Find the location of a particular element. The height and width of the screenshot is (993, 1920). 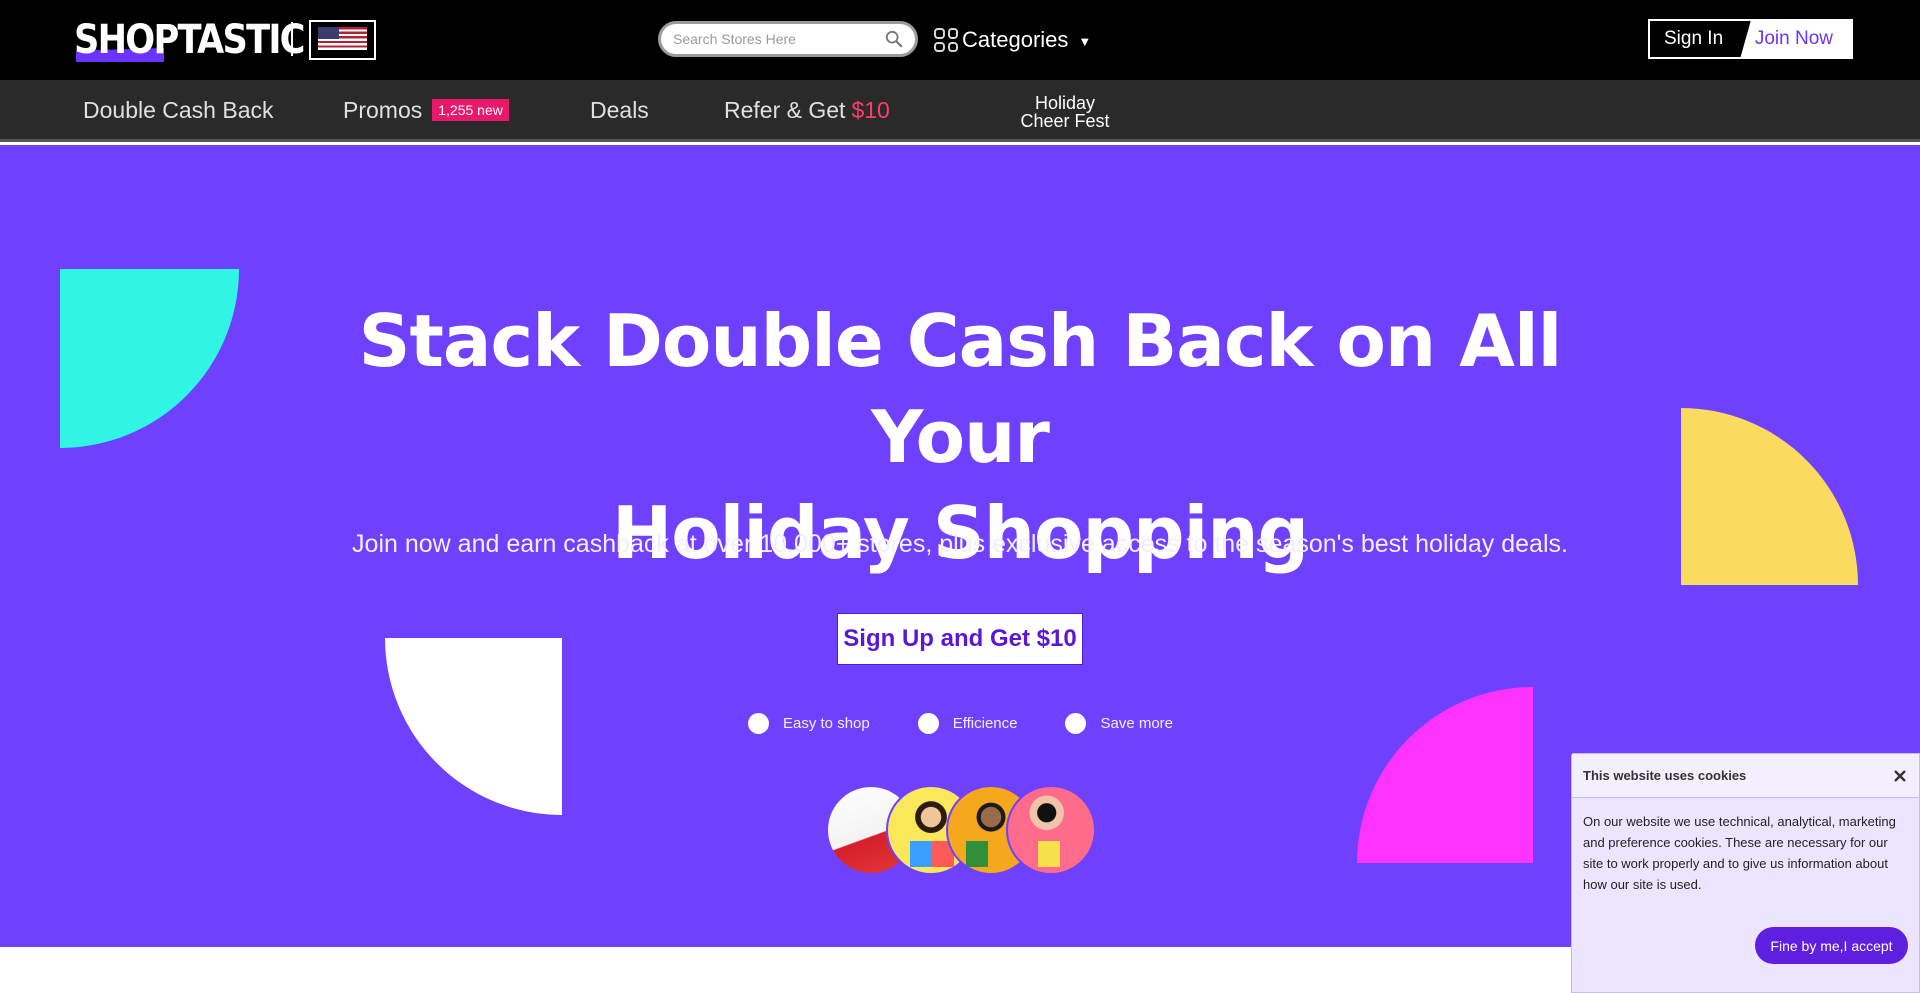

caret-down-icon: ▼ is located at coordinates (1085, 41).